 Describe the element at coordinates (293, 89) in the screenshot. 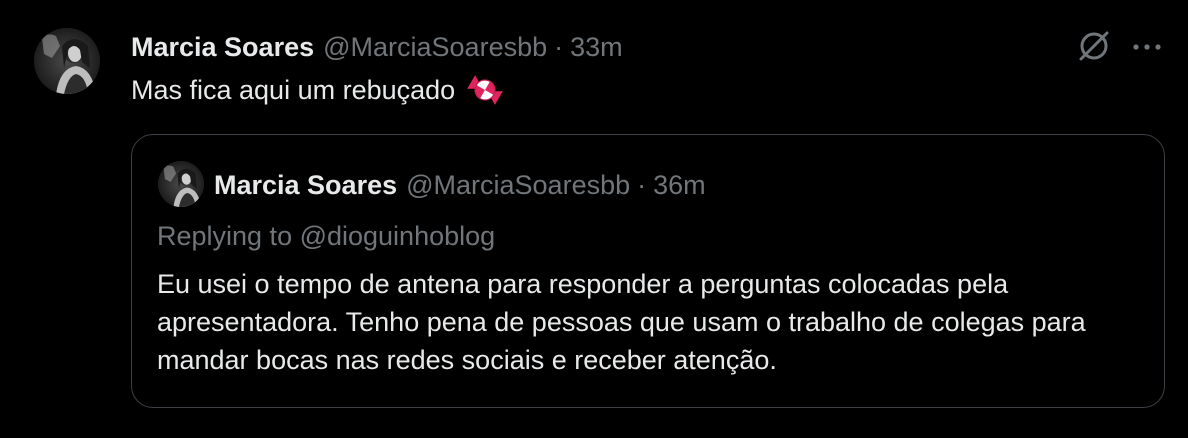

I see `tweet-text-content: Mas fica aqui um rebuçado` at that location.